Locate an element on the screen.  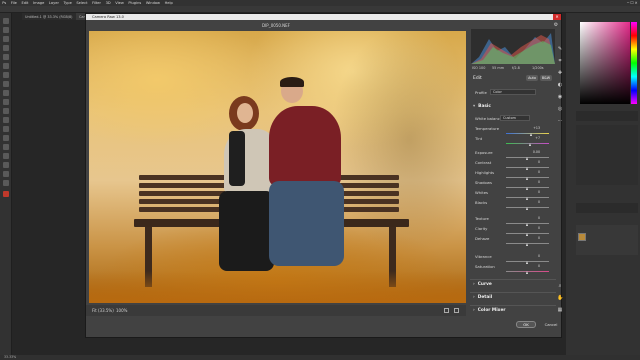
pen-tool-icon is located at coordinates (5, 138).